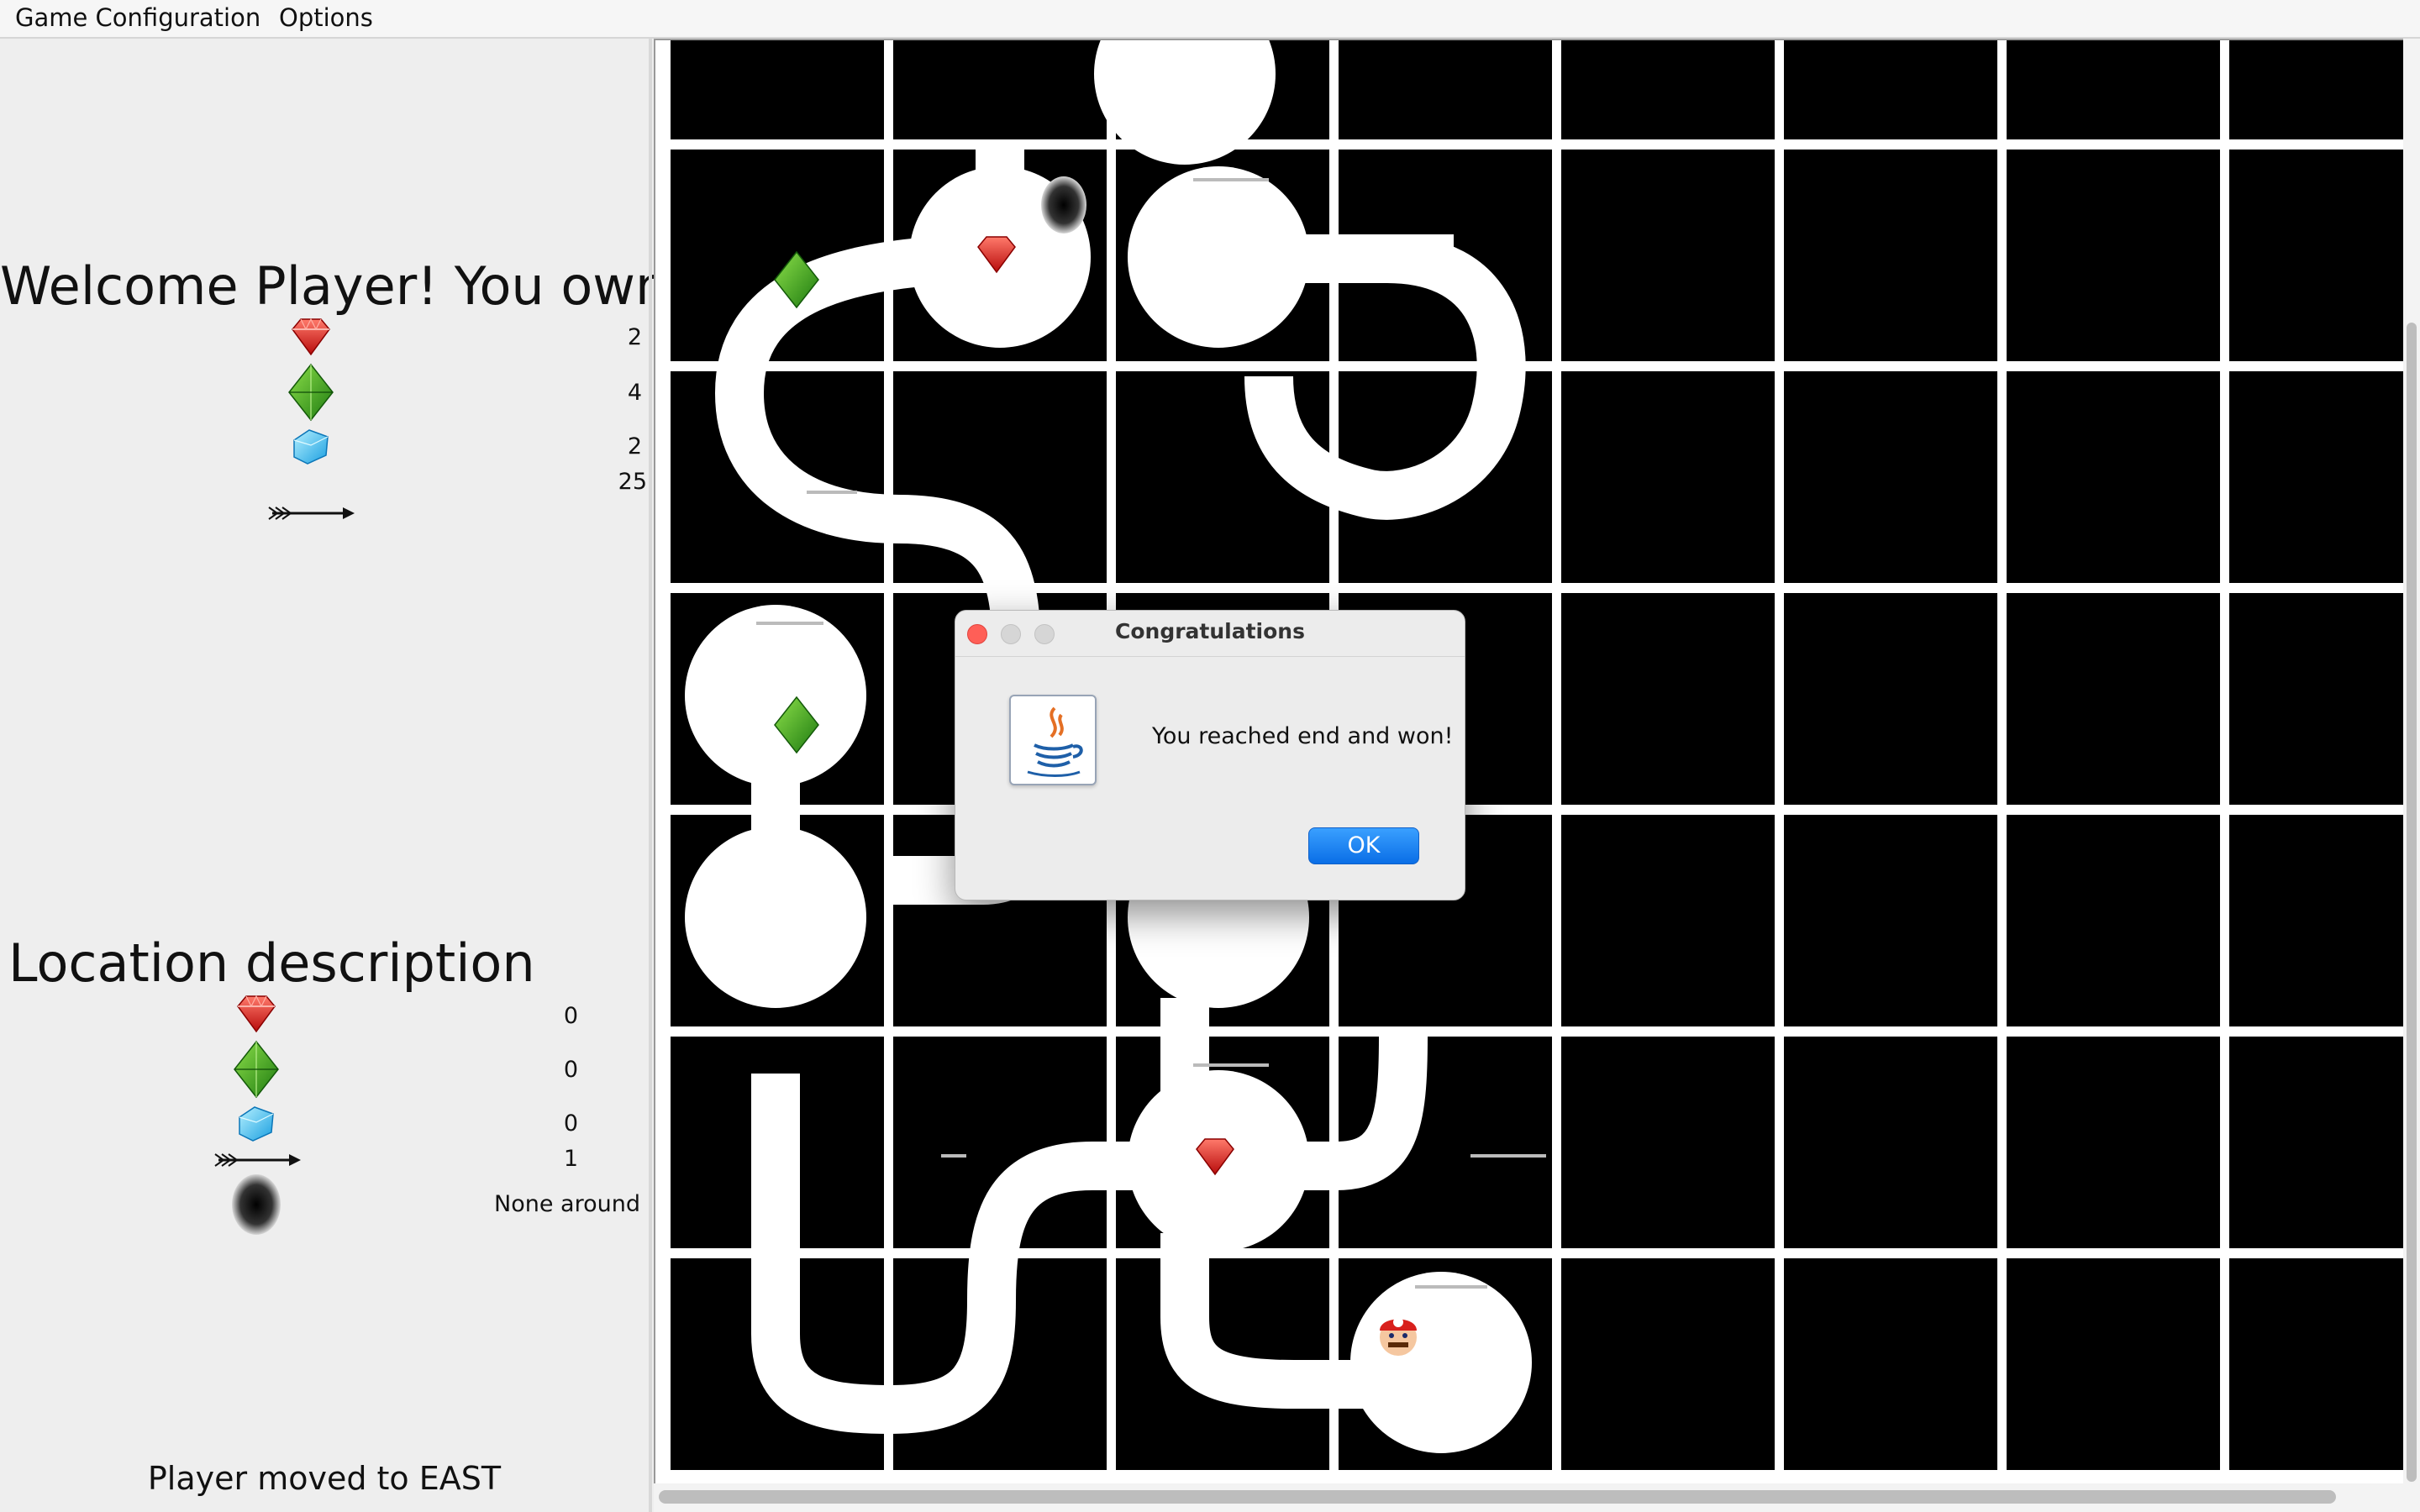  I want to click on location-arrow-count: 1, so click(570, 1159).